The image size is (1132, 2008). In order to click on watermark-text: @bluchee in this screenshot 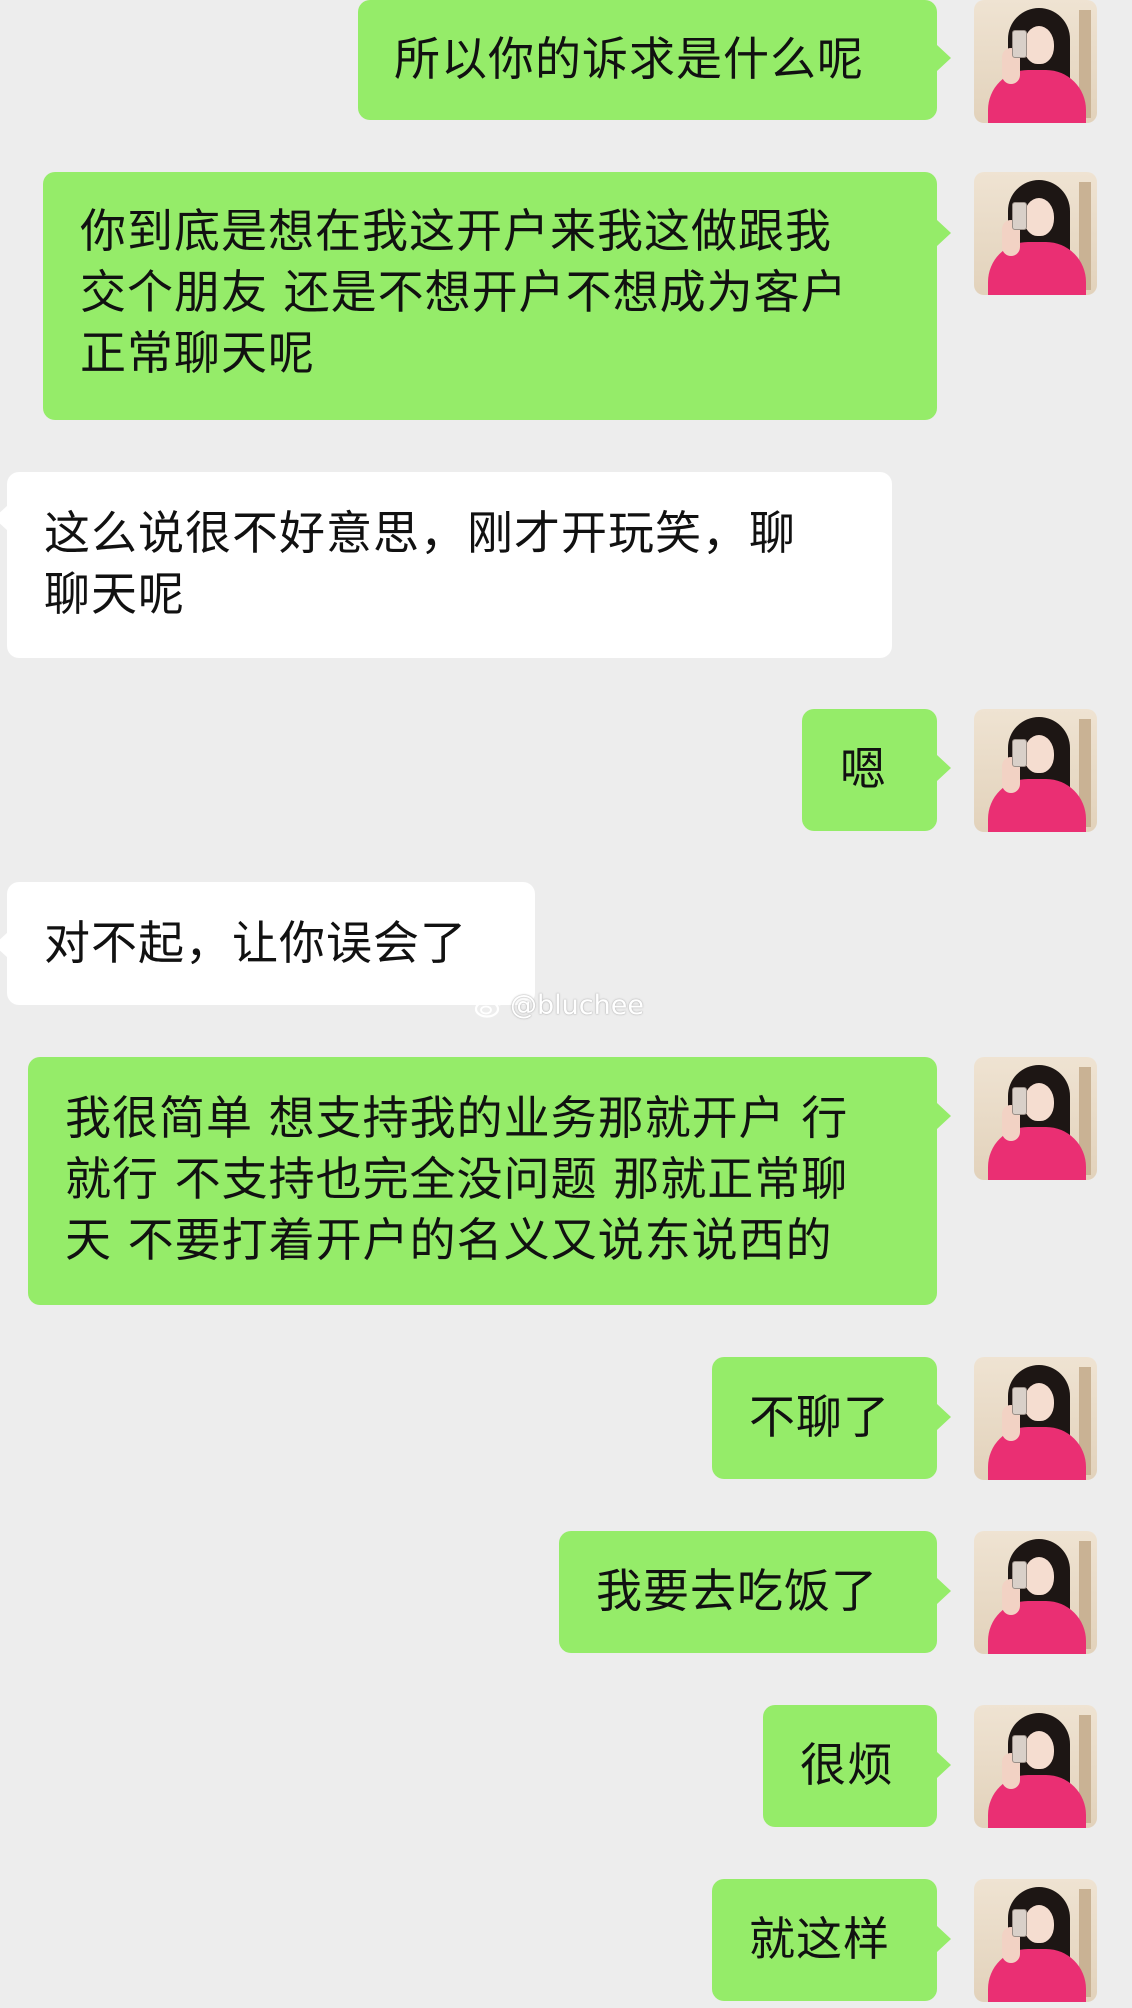, I will do `click(577, 1005)`.